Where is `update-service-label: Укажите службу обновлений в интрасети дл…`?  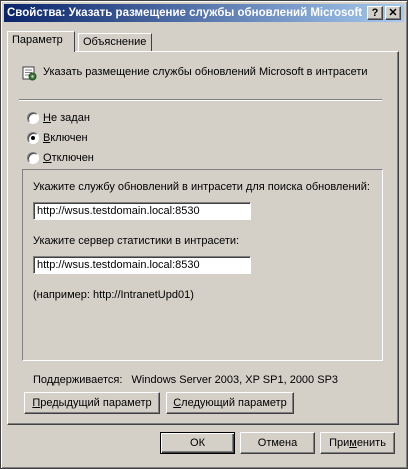
update-service-label: Укажите службу обновлений в интрасети дл… is located at coordinates (201, 187).